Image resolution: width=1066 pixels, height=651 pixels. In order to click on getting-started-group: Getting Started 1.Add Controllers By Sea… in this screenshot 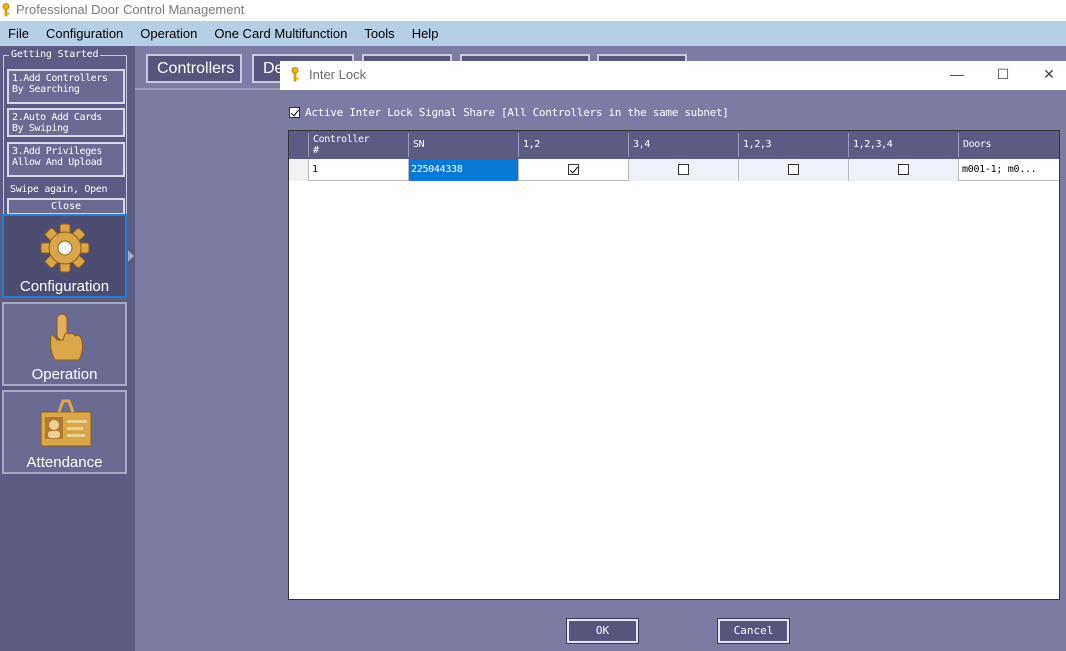, I will do `click(65, 133)`.